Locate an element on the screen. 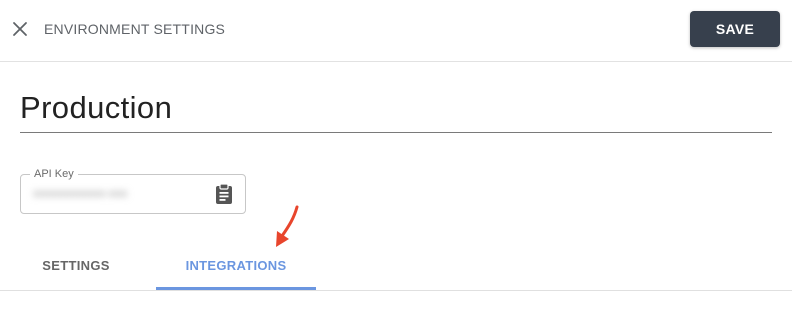 This screenshot has width=792, height=320. api-key-label: API Key is located at coordinates (54, 174).